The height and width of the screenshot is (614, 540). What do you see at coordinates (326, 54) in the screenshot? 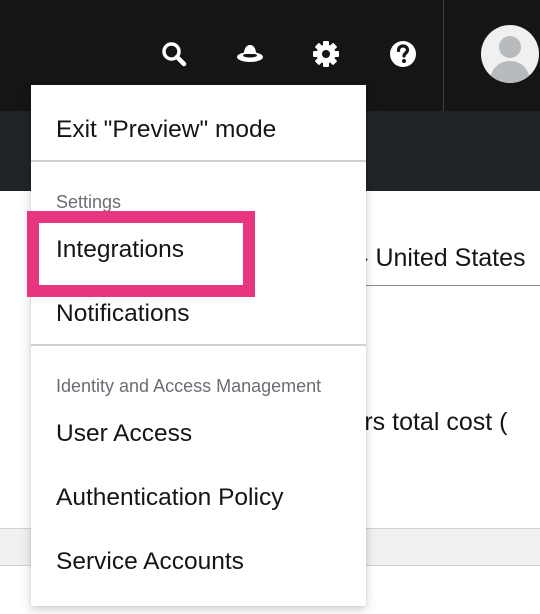
I see `gear-icon` at bounding box center [326, 54].